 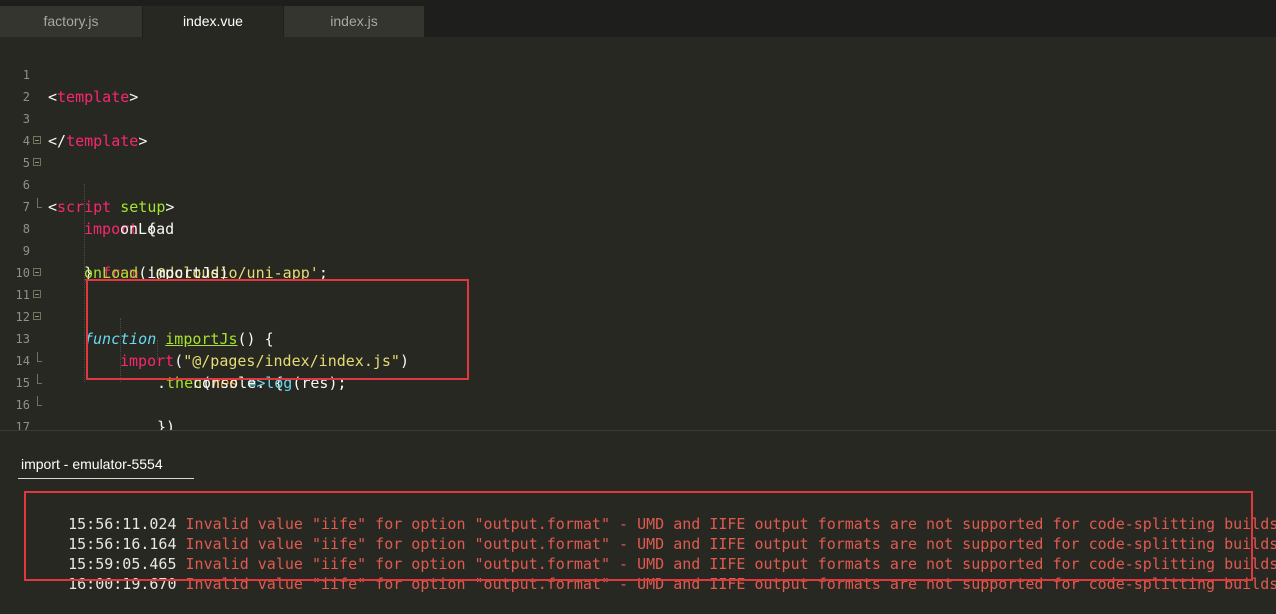 I want to click on tab-index-vue: index.vue, so click(x=213, y=21).